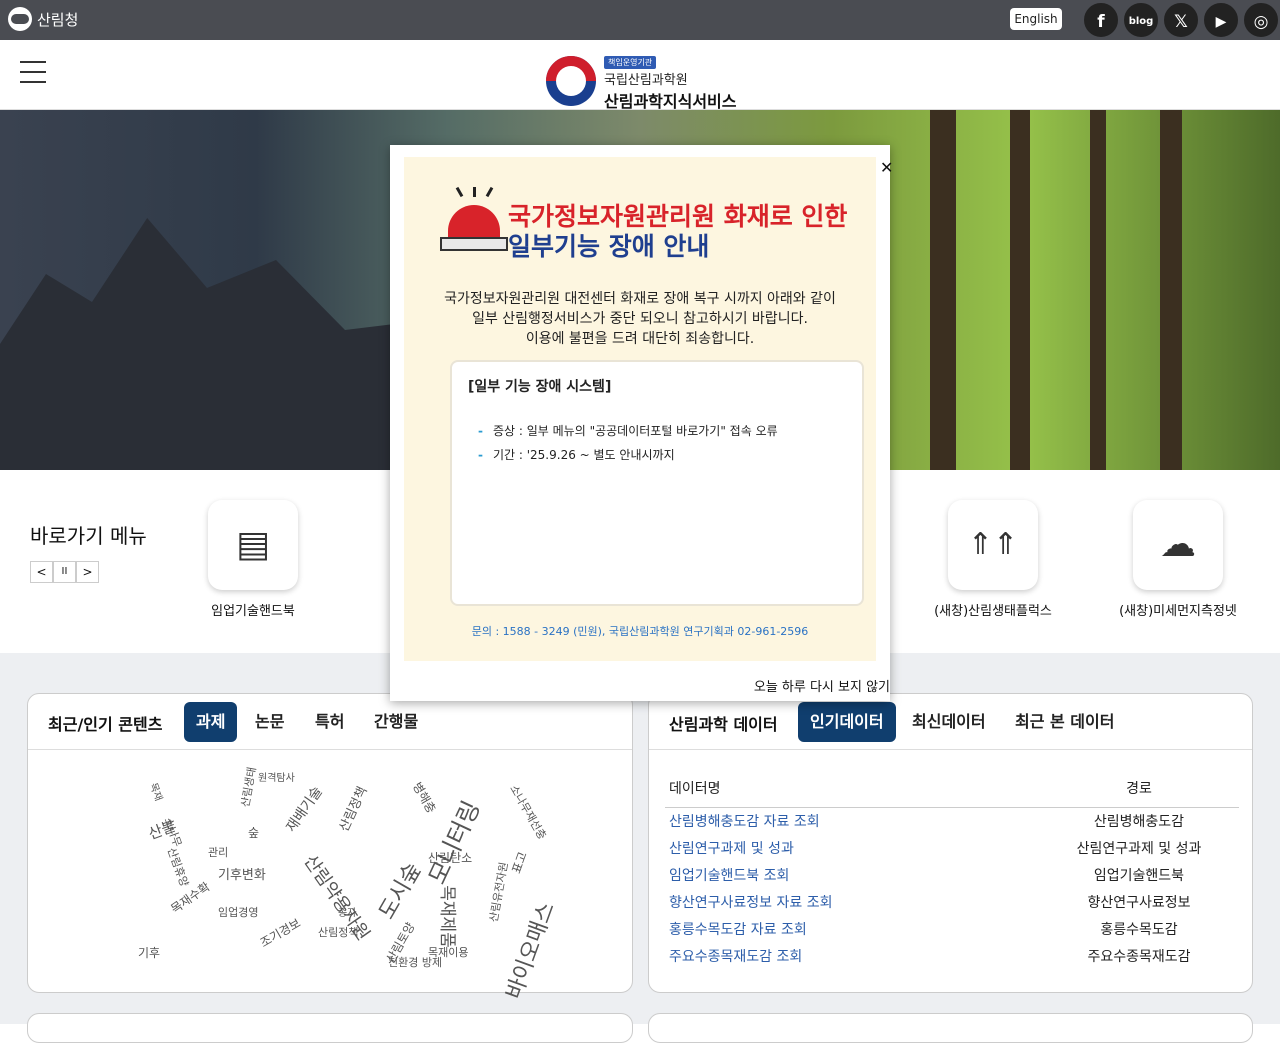  What do you see at coordinates (540, 387) in the screenshot?
I see `affected-systems-title: [일부 기능 장애 시스템]` at bounding box center [540, 387].